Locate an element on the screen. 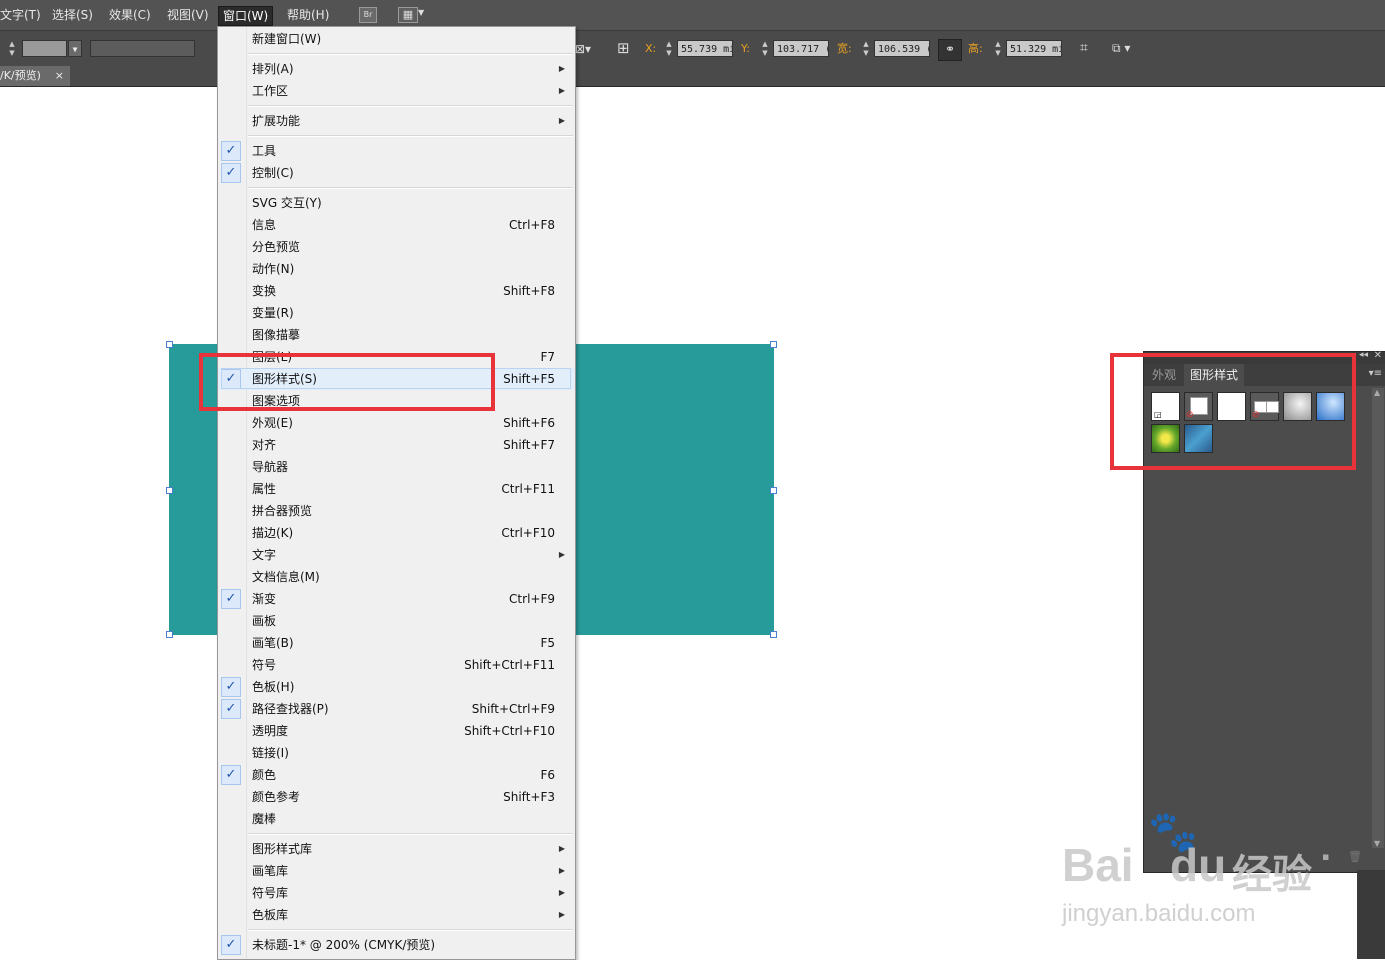 The image size is (1385, 960). menu-item: 描边(K) Ctrl+F10 is located at coordinates (396, 533).